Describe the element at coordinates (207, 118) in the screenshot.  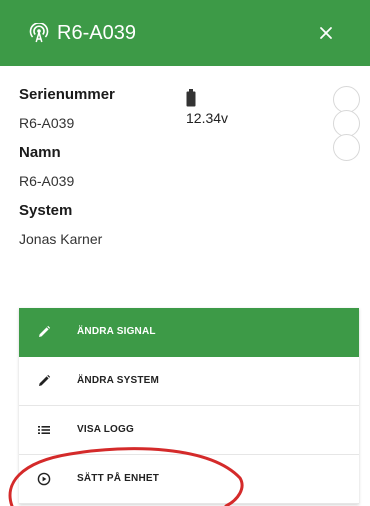
I see `battery-voltage: 12.34v` at that location.